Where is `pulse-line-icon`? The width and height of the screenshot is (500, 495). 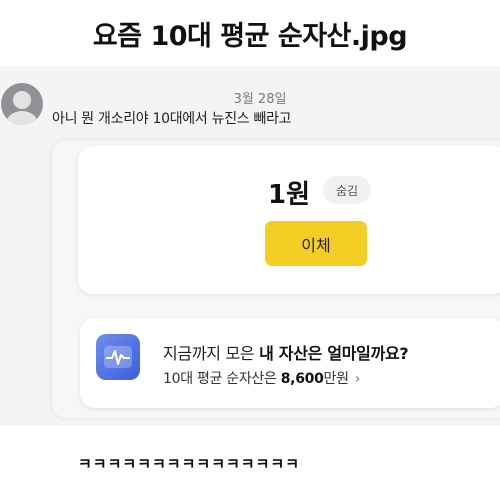
pulse-line-icon is located at coordinates (118, 357).